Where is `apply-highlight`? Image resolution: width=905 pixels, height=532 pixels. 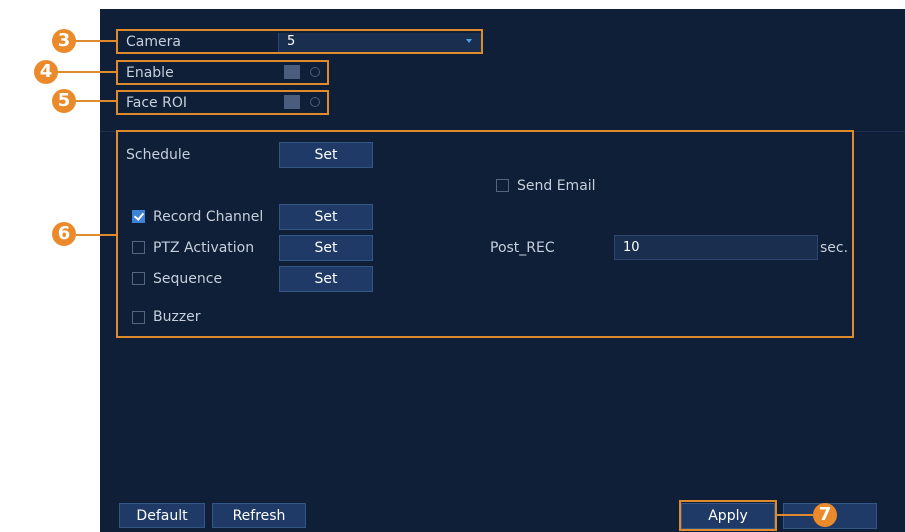
apply-highlight is located at coordinates (728, 515).